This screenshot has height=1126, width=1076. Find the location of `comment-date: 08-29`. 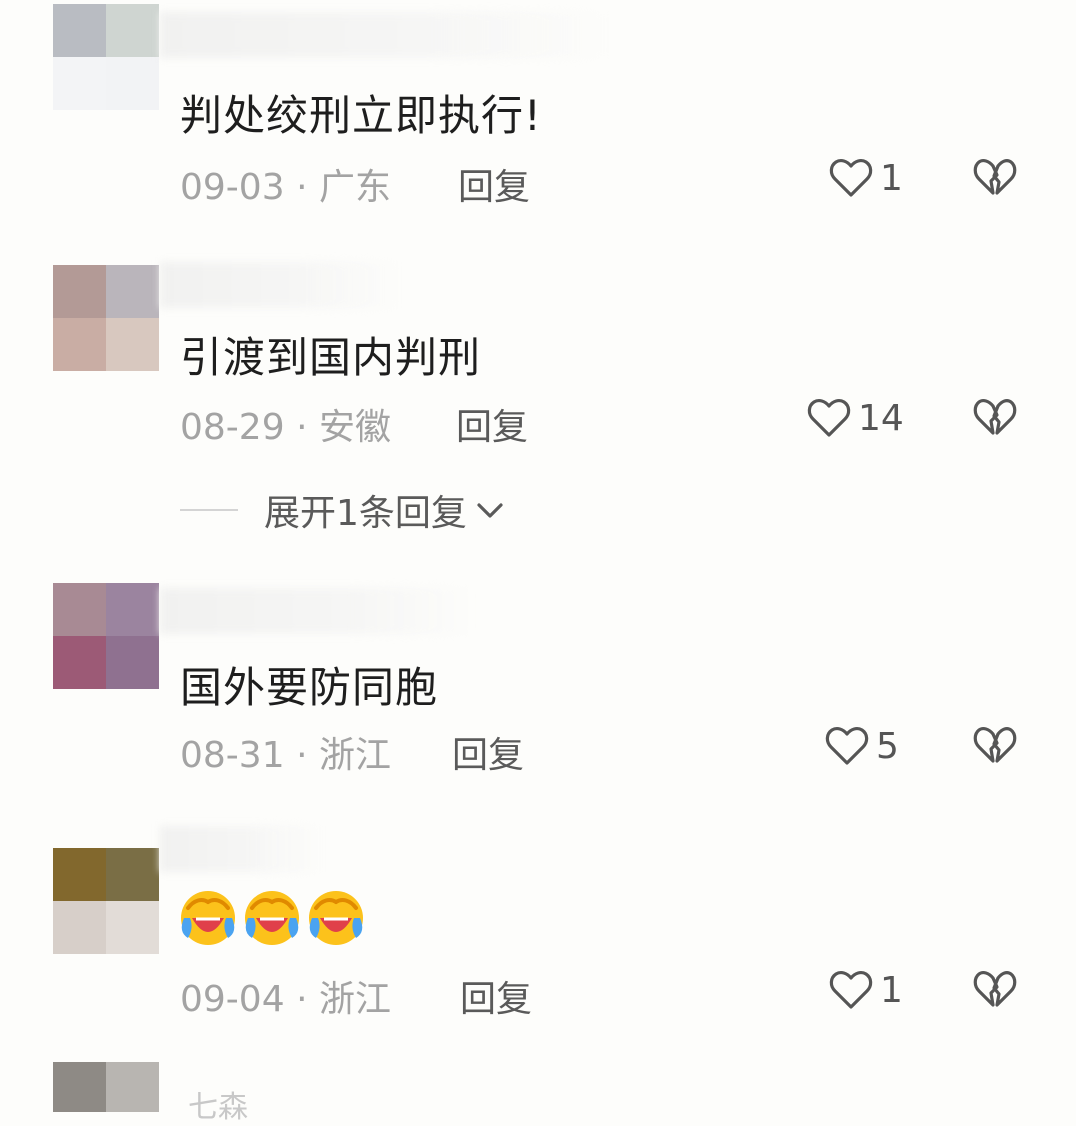

comment-date: 08-29 is located at coordinates (232, 427).